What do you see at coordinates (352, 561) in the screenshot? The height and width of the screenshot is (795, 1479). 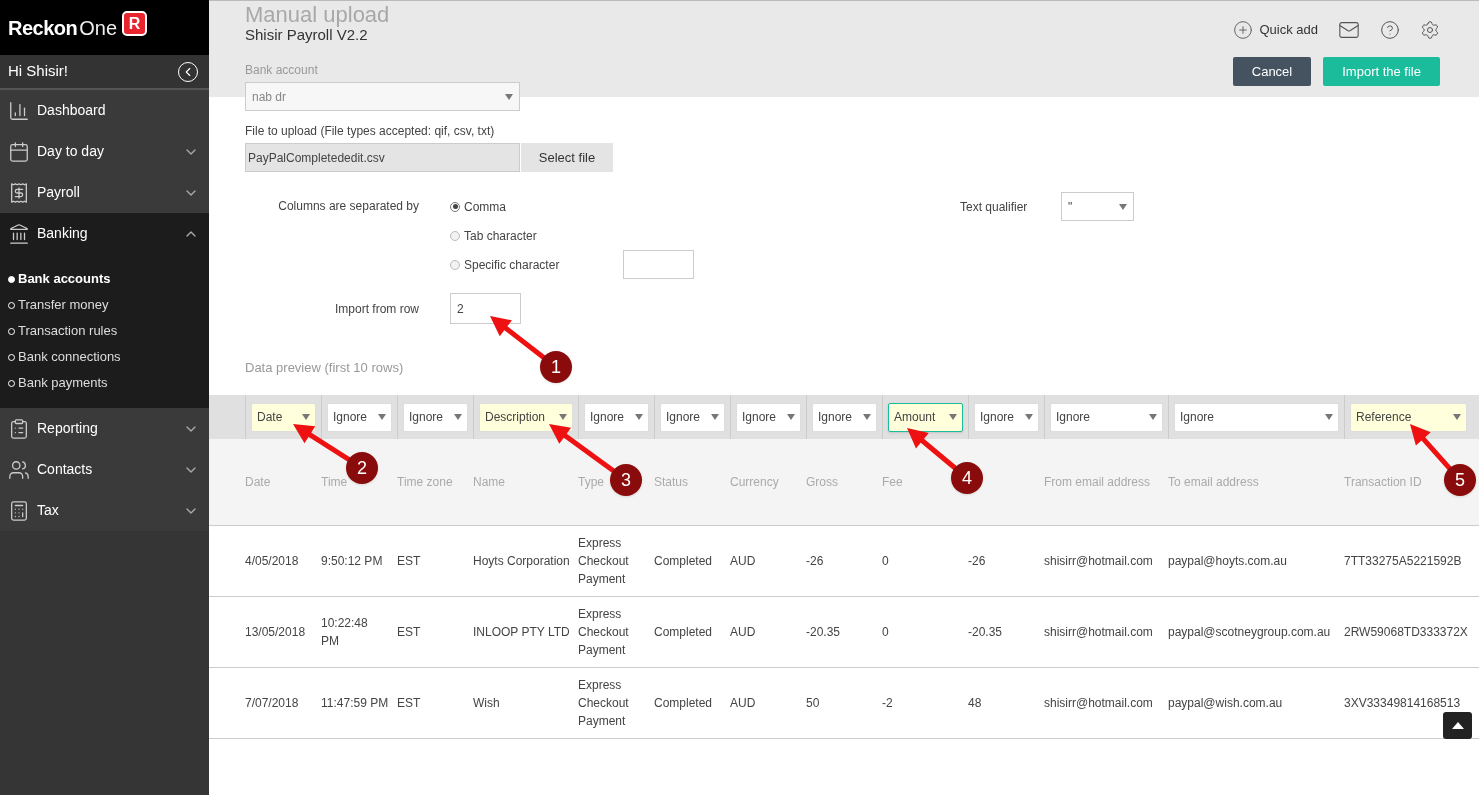 I see `table-cell: 9:50:12 PM` at bounding box center [352, 561].